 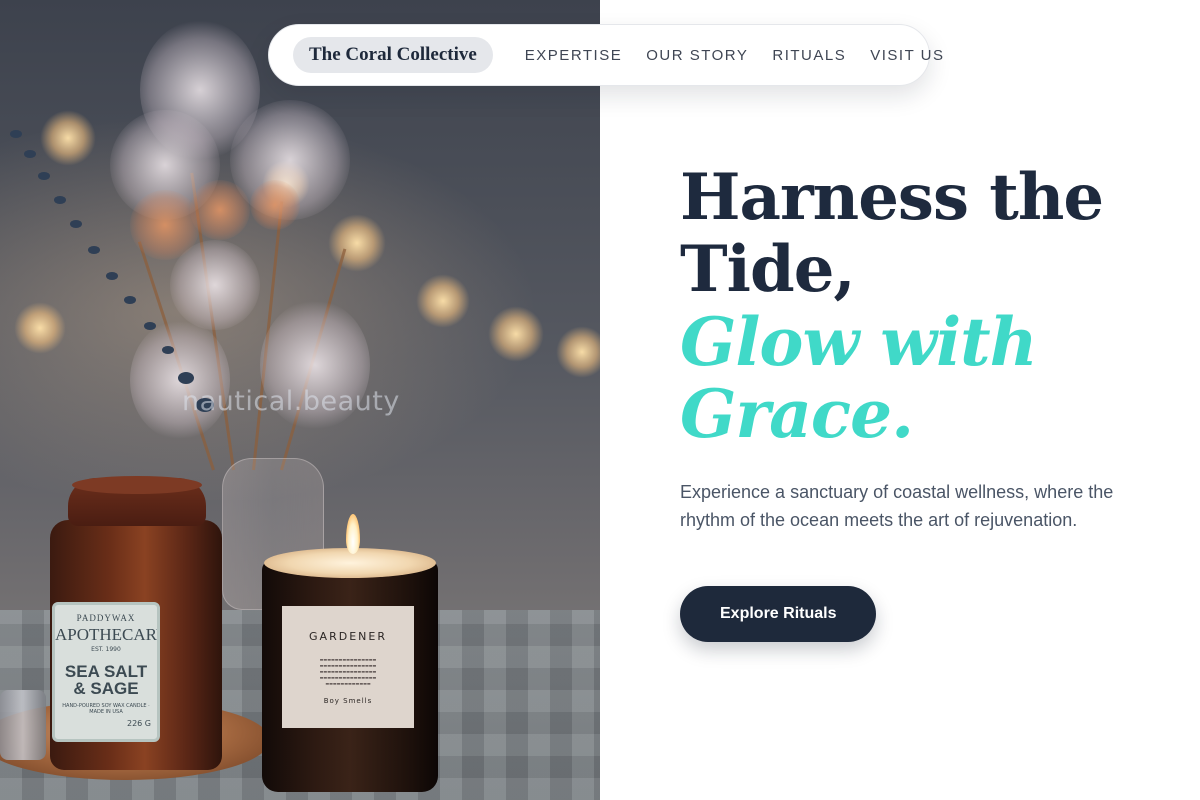 What do you see at coordinates (573, 55) in the screenshot?
I see `nav-link-expertise: EXPERTISE` at bounding box center [573, 55].